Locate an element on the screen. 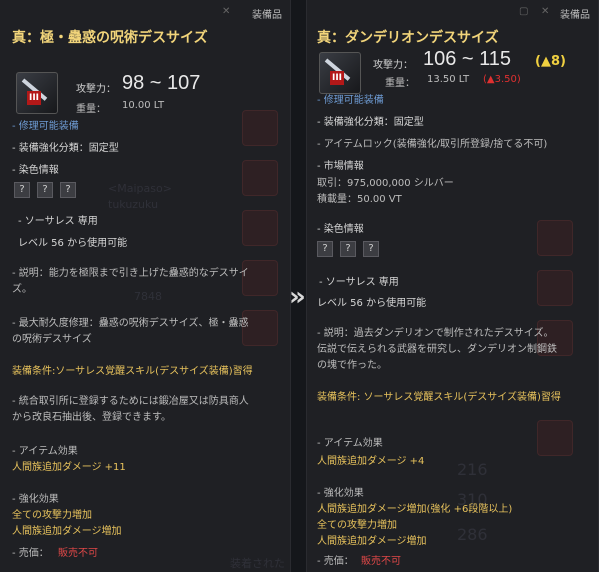 This screenshot has height=572, width=599. background-text: tukuzuku is located at coordinates (133, 204).